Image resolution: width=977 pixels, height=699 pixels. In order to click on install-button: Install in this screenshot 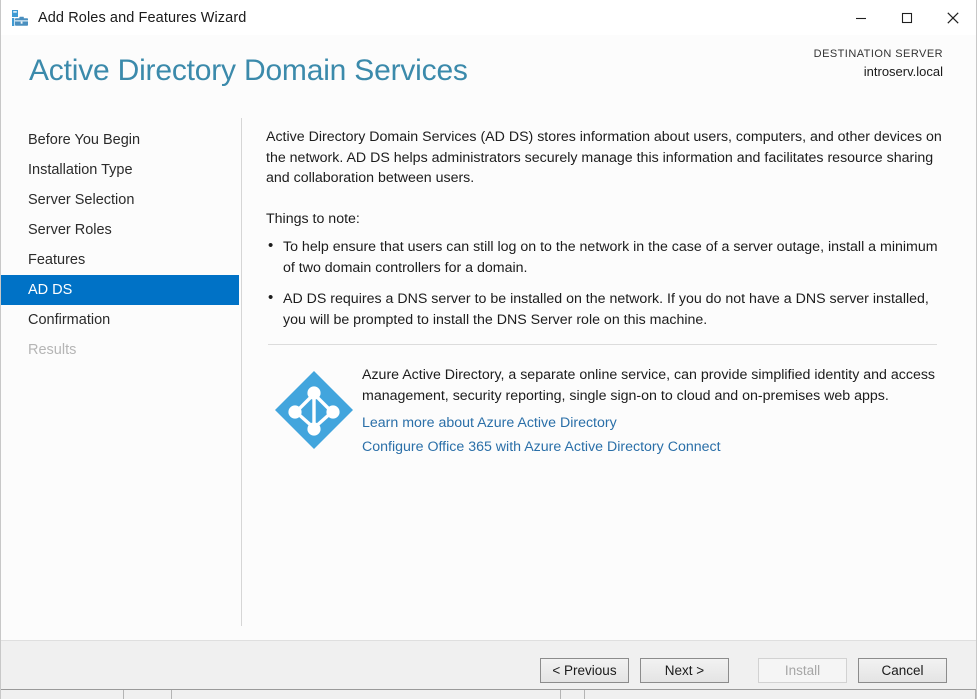, I will do `click(802, 670)`.